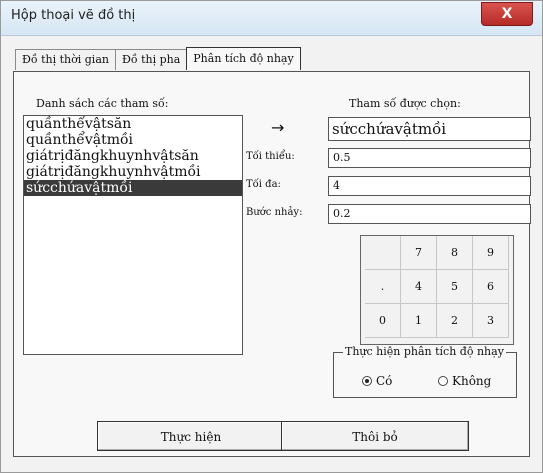 The image size is (543, 473). Describe the element at coordinates (491, 253) in the screenshot. I see `keypad-key-9: 9` at that location.